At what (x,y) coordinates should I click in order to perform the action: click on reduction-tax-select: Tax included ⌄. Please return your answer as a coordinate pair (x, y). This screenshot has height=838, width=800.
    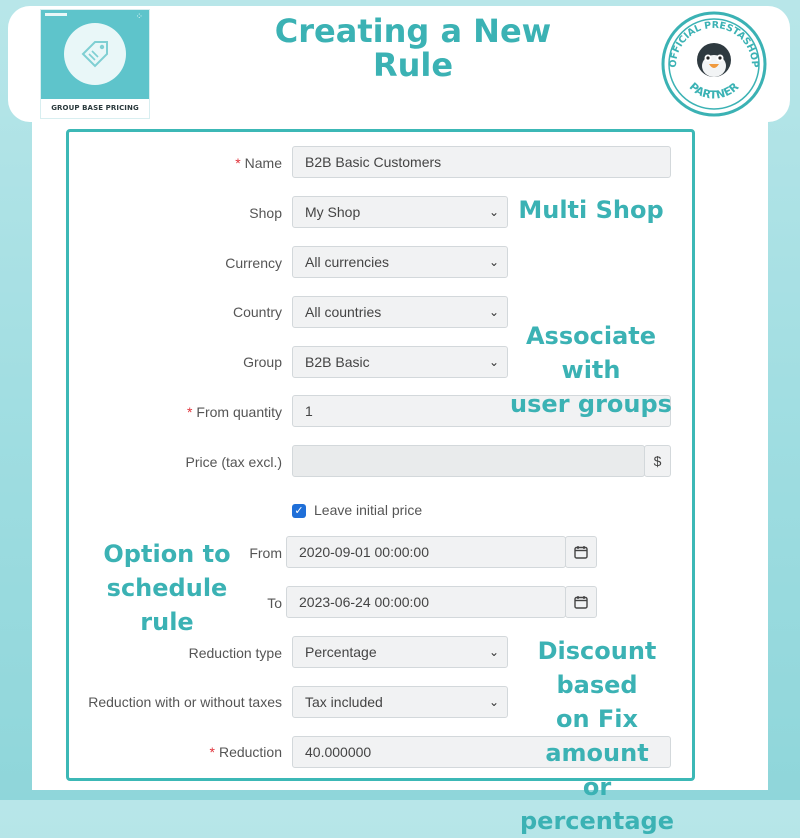
    Looking at the image, I should click on (400, 702).